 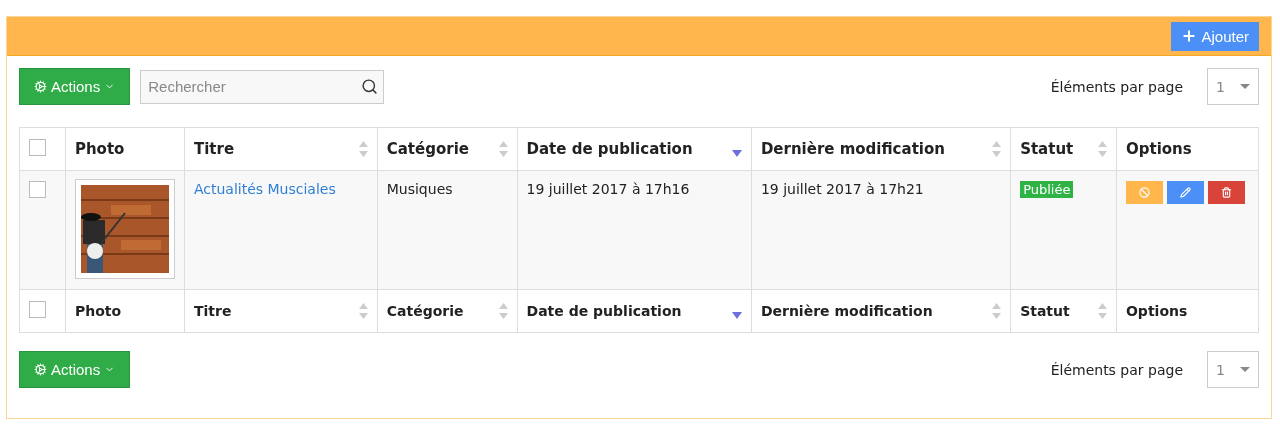 What do you see at coordinates (264, 189) in the screenshot?
I see `title-link: Actualités Musciales` at bounding box center [264, 189].